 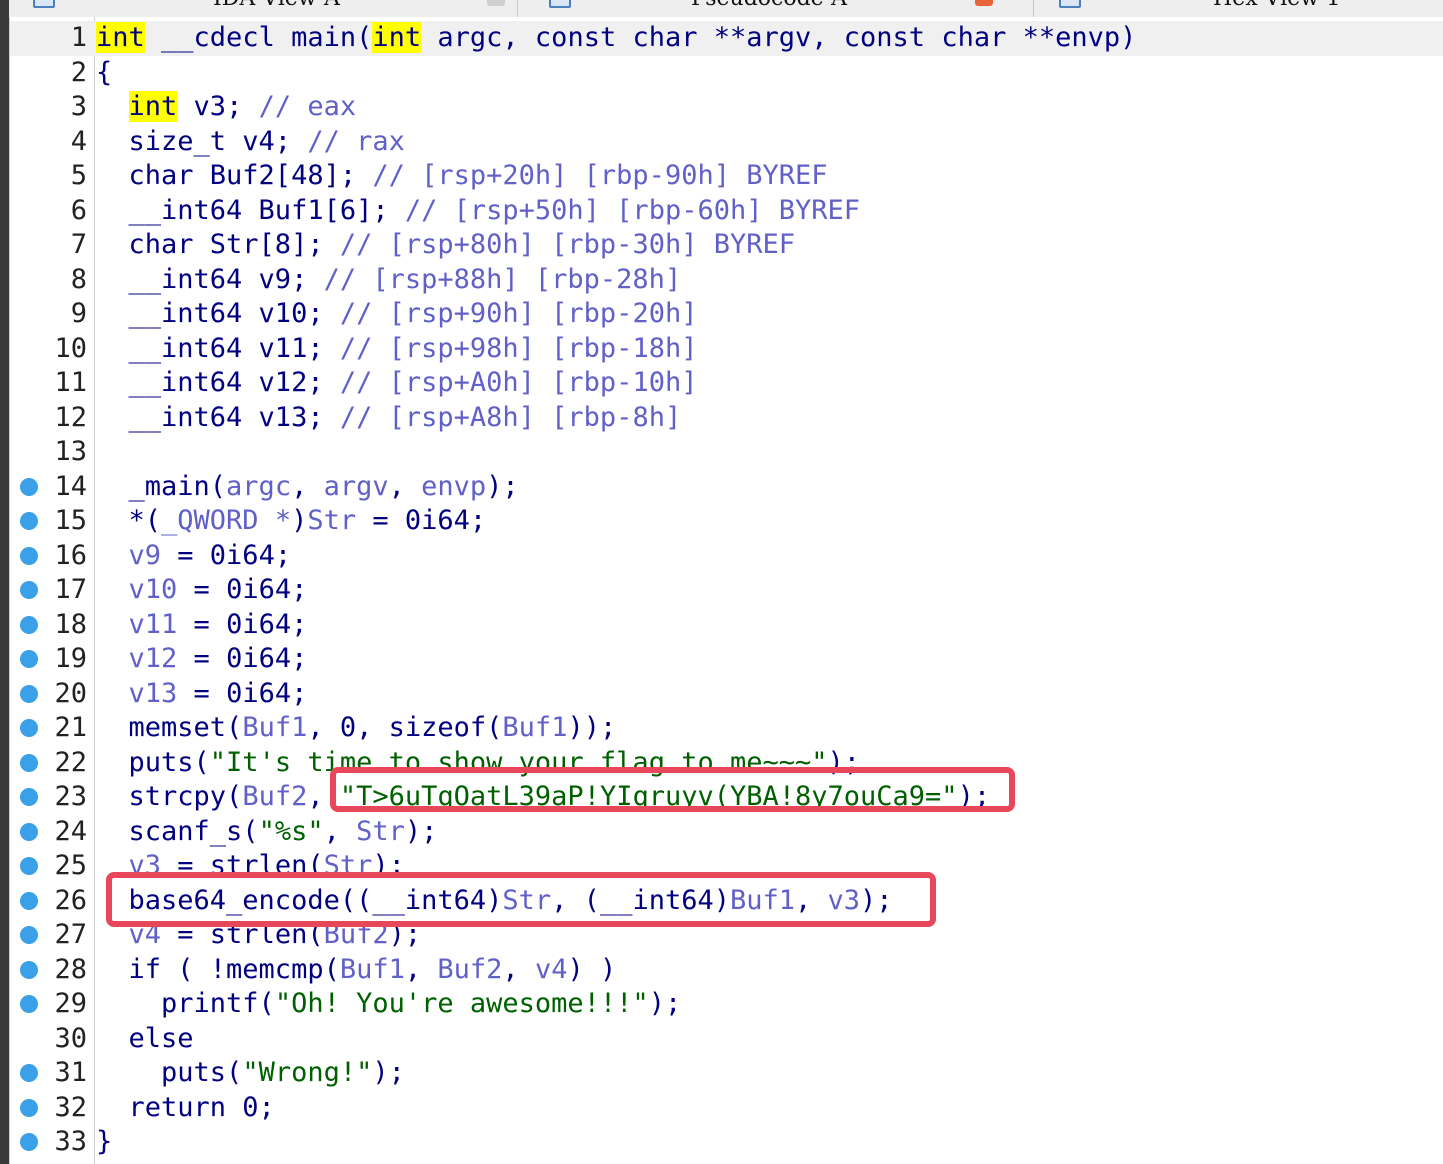 I want to click on code-token: __int64 v9;, so click(x=210, y=279).